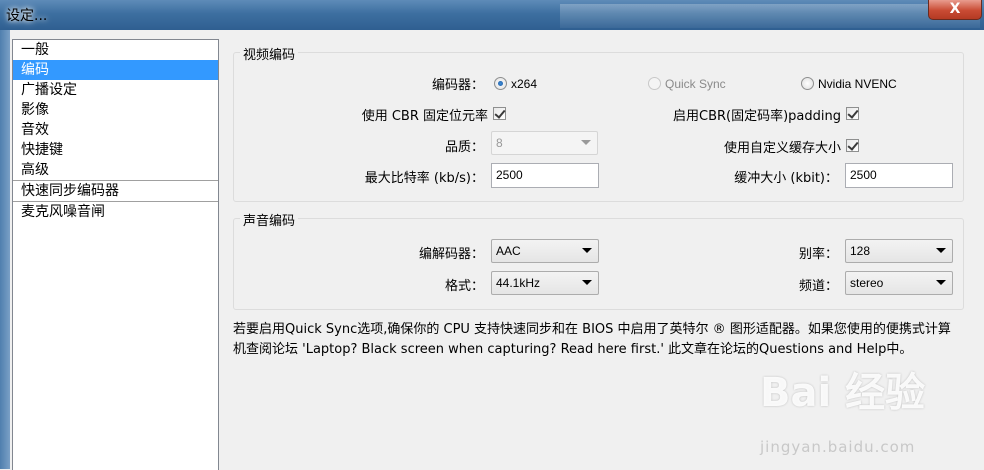 The height and width of the screenshot is (470, 984). Describe the element at coordinates (899, 283) in the screenshot. I see `channel-select: stereo` at that location.